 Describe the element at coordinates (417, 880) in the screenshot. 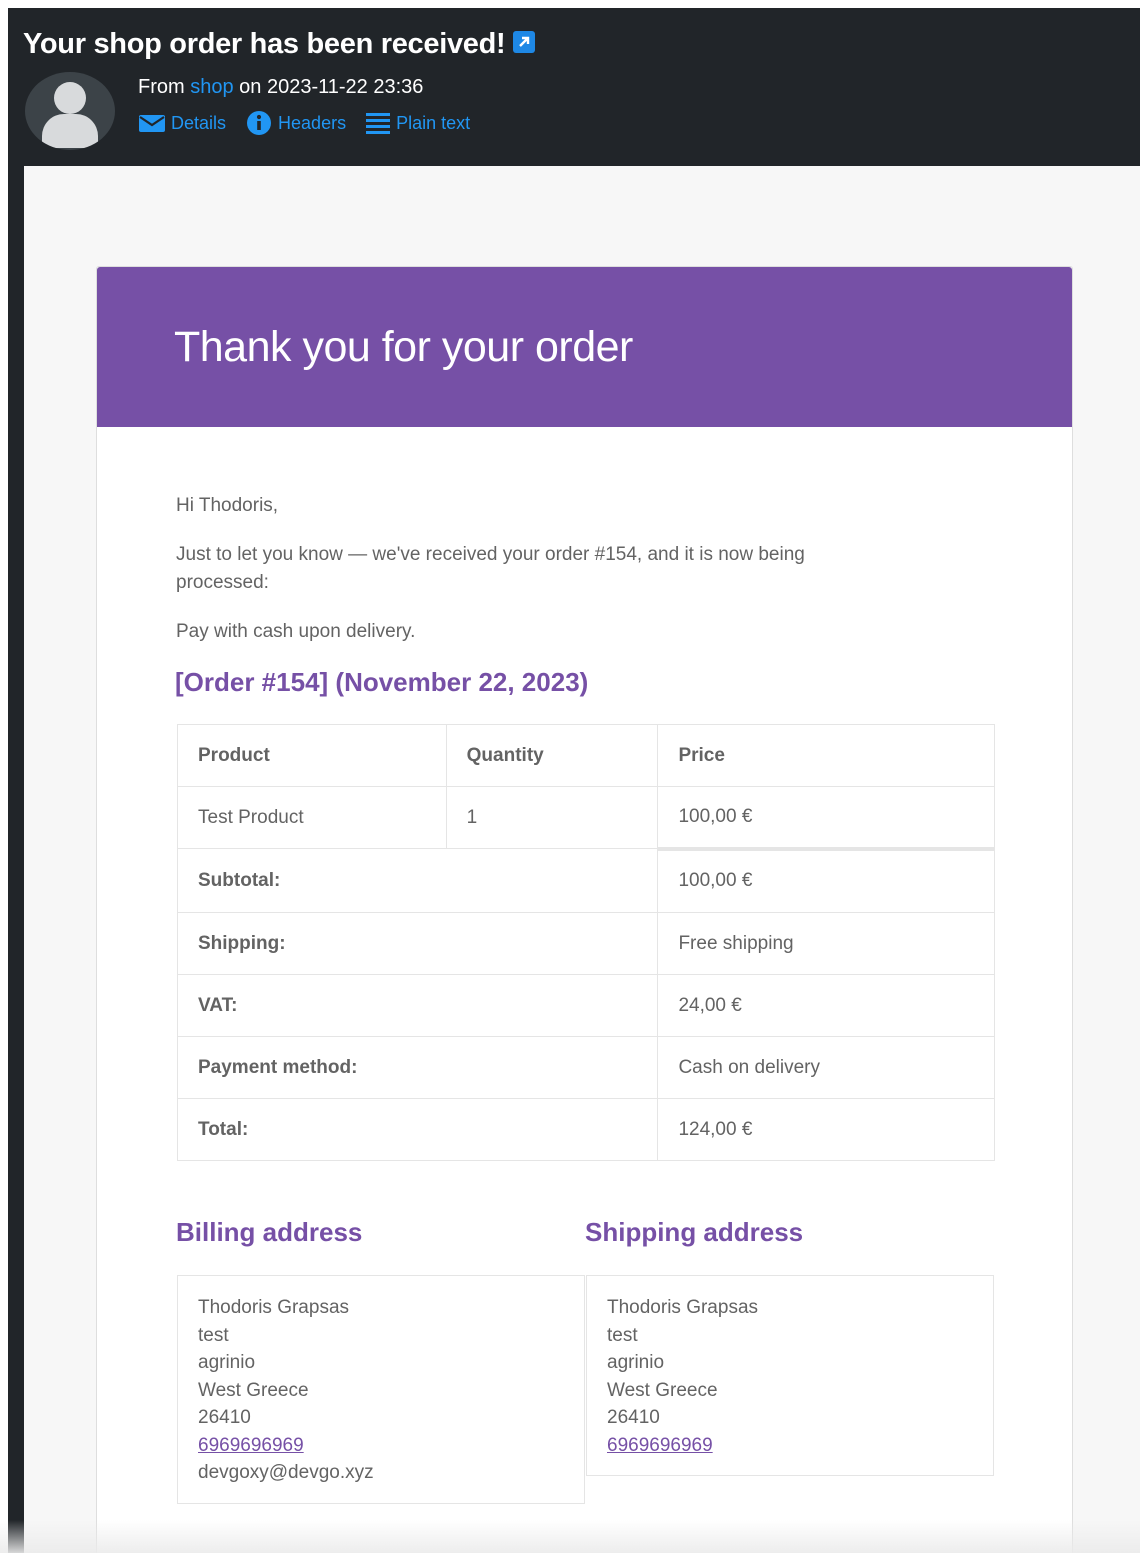

I see `totals-label: Subtotal:` at that location.